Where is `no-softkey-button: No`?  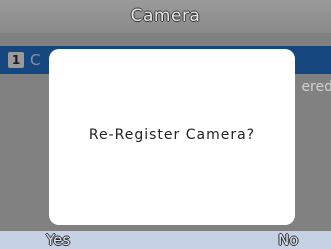 no-softkey-button: No is located at coordinates (288, 240).